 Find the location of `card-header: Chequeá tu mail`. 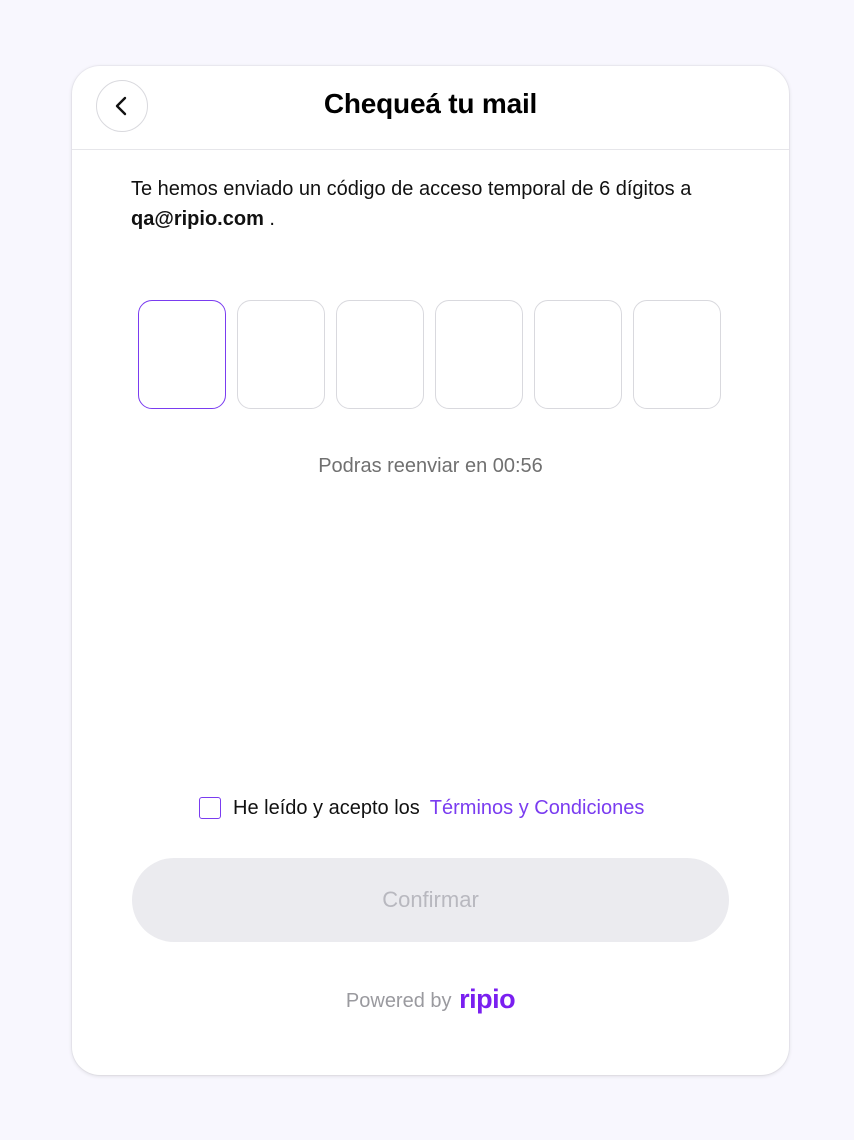

card-header: Chequeá tu mail is located at coordinates (430, 108).